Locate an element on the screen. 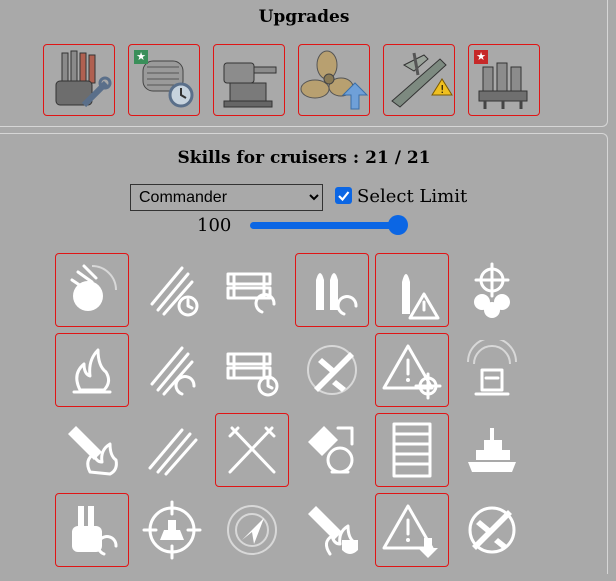 The width and height of the screenshot is (616, 581). torpedoes-reload-icon is located at coordinates (173, 371).